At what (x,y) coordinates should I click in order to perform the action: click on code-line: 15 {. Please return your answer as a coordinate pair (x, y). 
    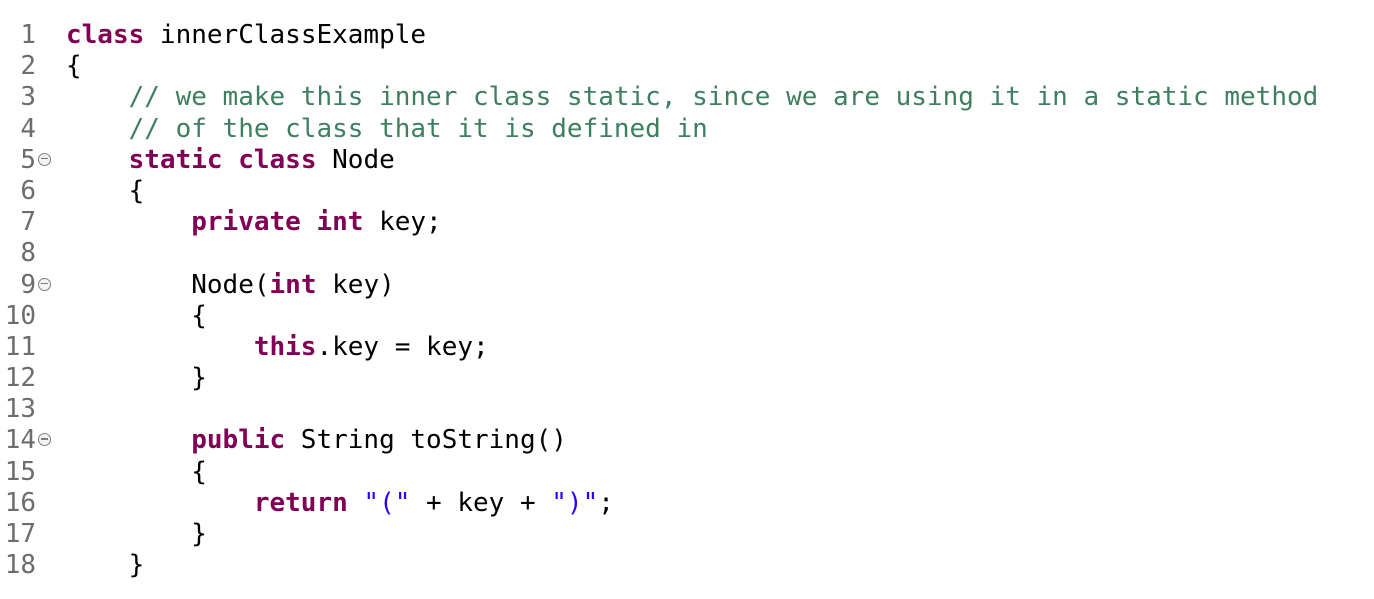
    Looking at the image, I should click on (687, 472).